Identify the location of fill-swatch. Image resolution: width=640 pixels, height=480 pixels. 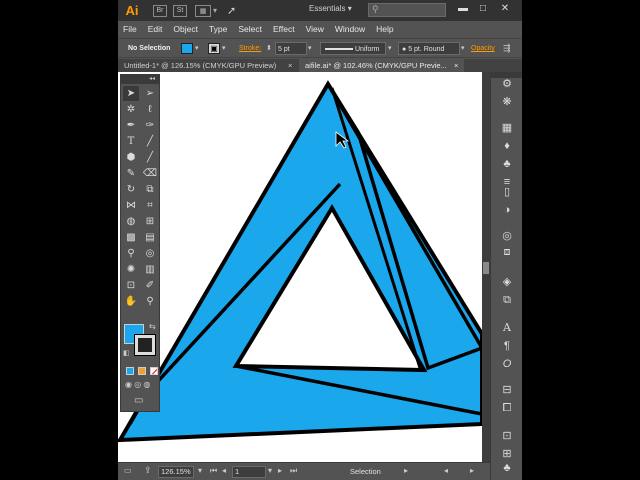
(187, 48).